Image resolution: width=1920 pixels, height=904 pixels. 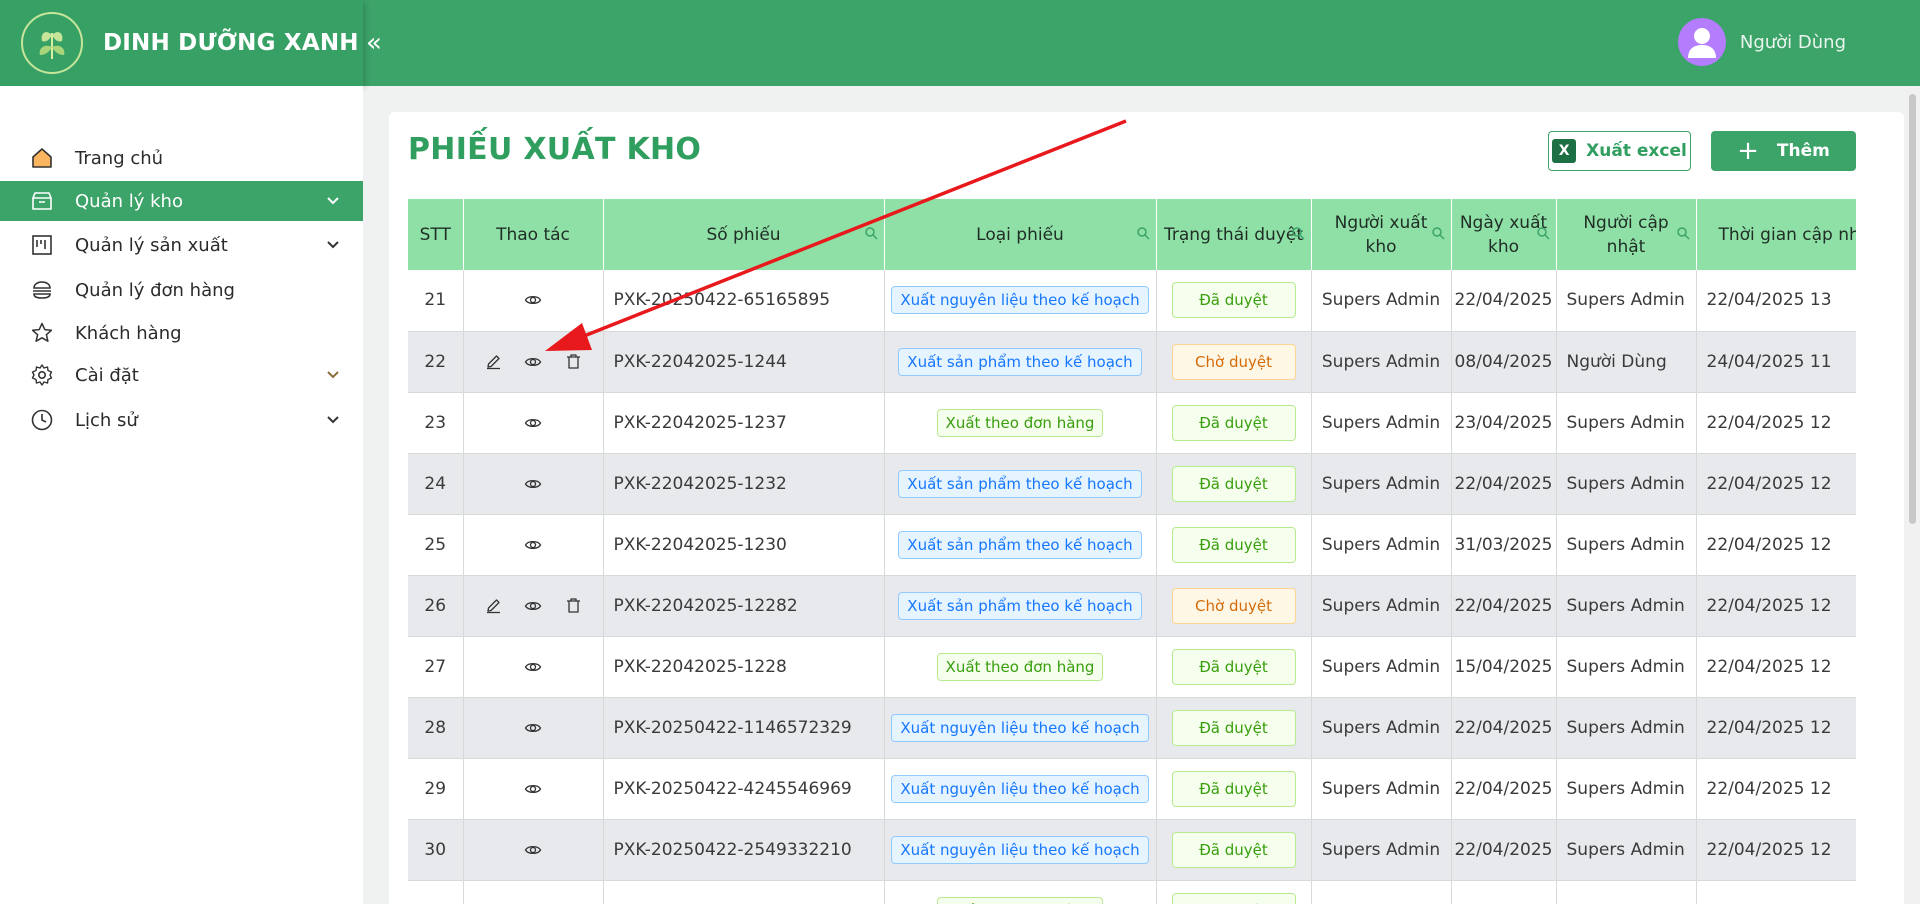 I want to click on sidebar-item-orders: Quản lý đơn hàng, so click(x=181, y=290).